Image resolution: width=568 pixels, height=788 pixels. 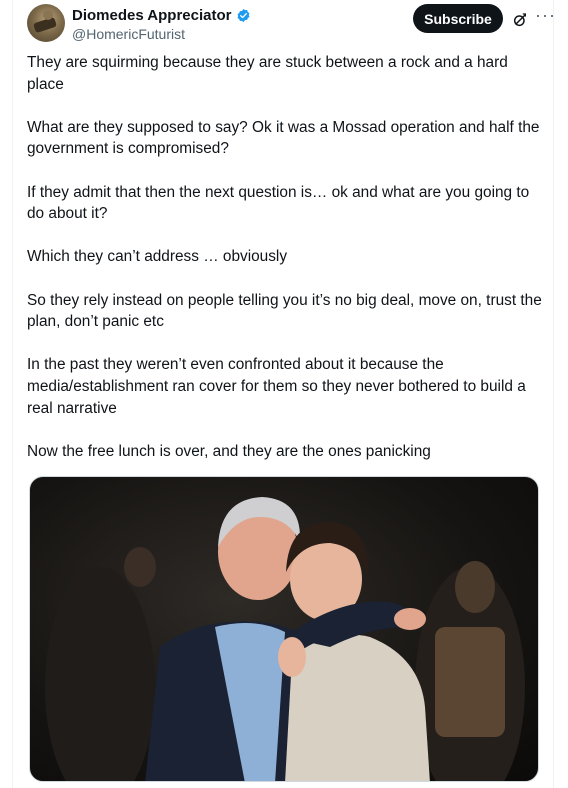 I want to click on author-display-name: Diomedes Appreciator, so click(x=152, y=15).